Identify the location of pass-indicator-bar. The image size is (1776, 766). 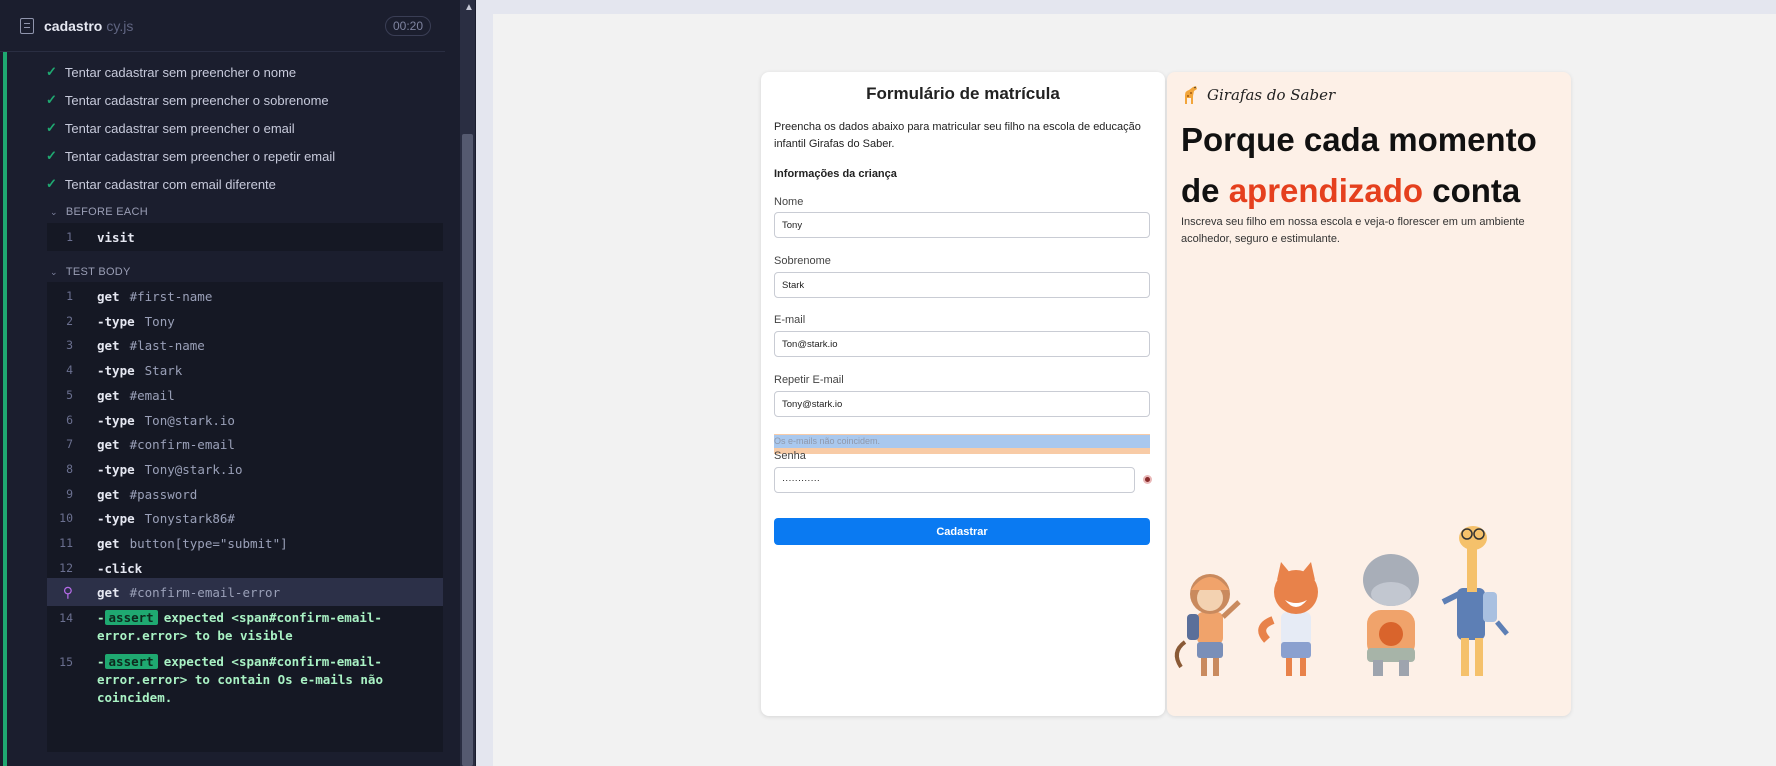
(5, 409).